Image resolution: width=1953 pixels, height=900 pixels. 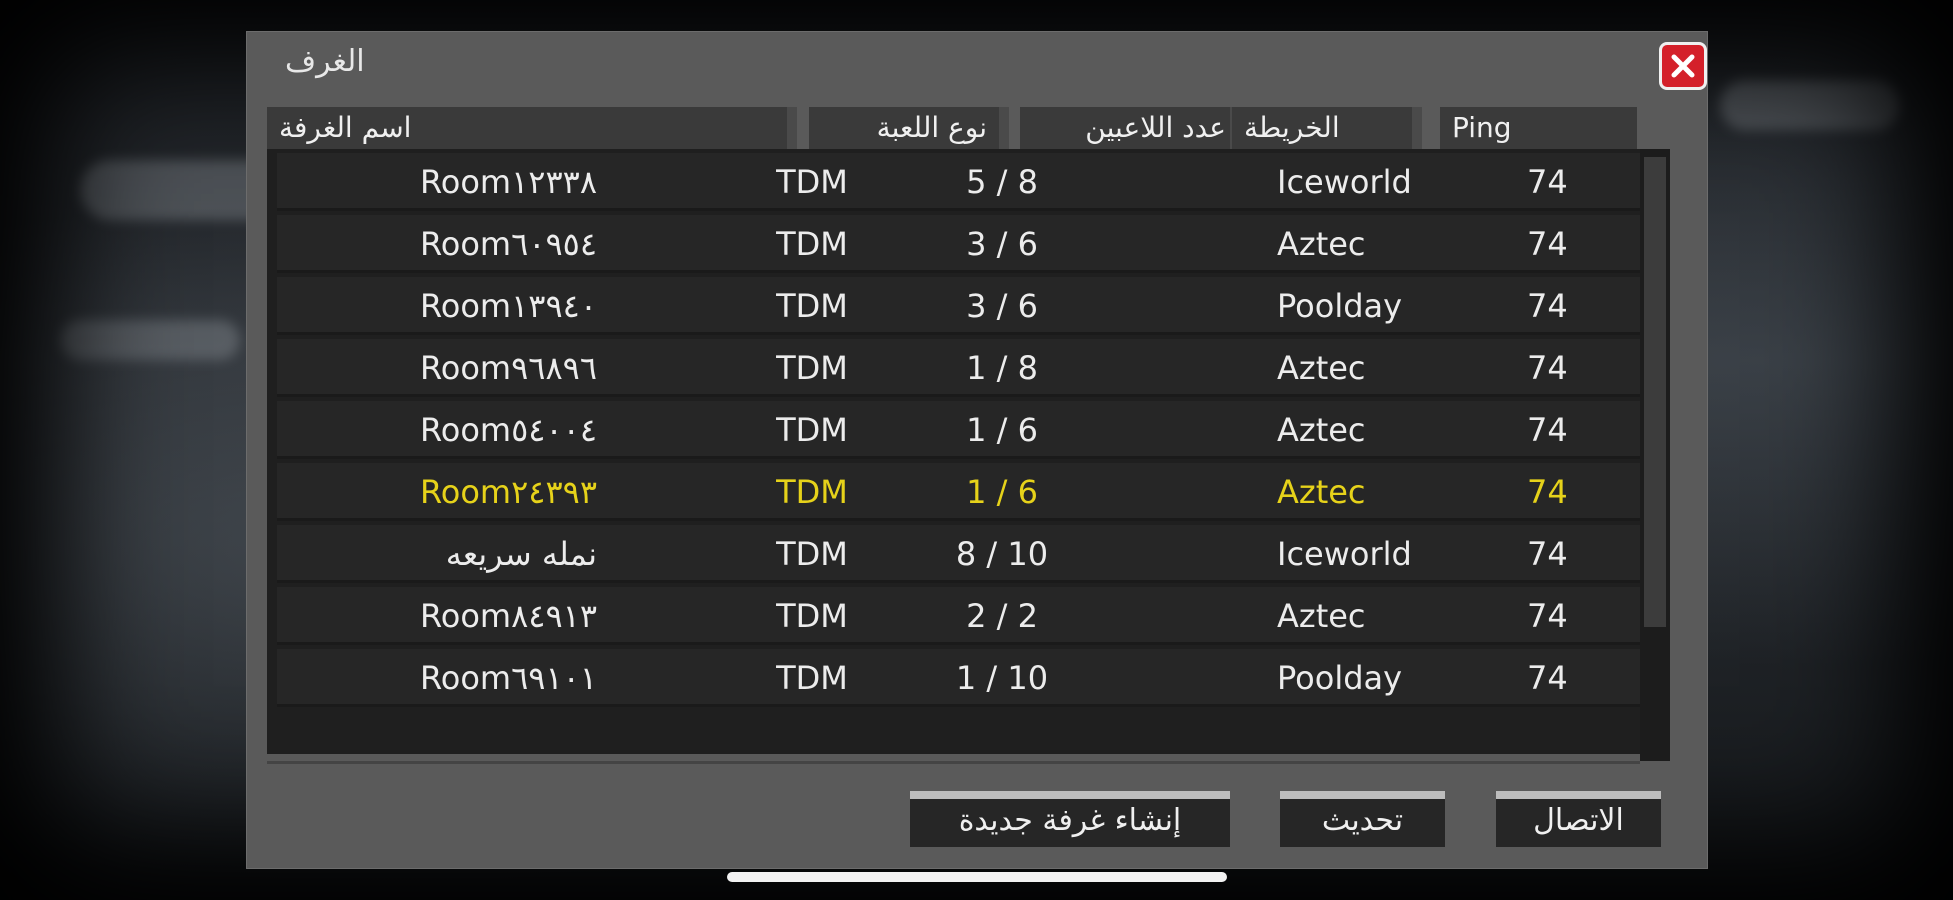 I want to click on room-row: نمله سريعه TDM 8 / 10 Iceworld 74, so click(x=962, y=554).